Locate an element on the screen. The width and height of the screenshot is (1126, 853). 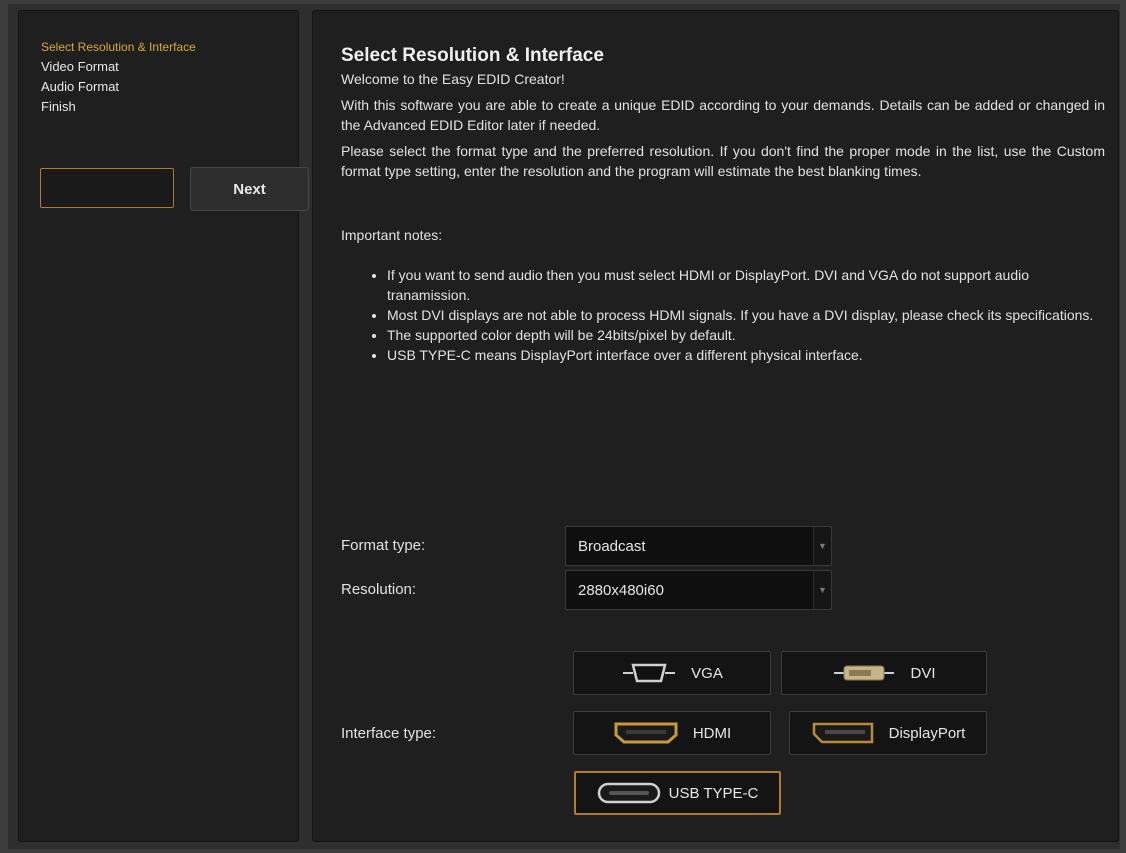
step-audio-format: Audio Format is located at coordinates (118, 87).